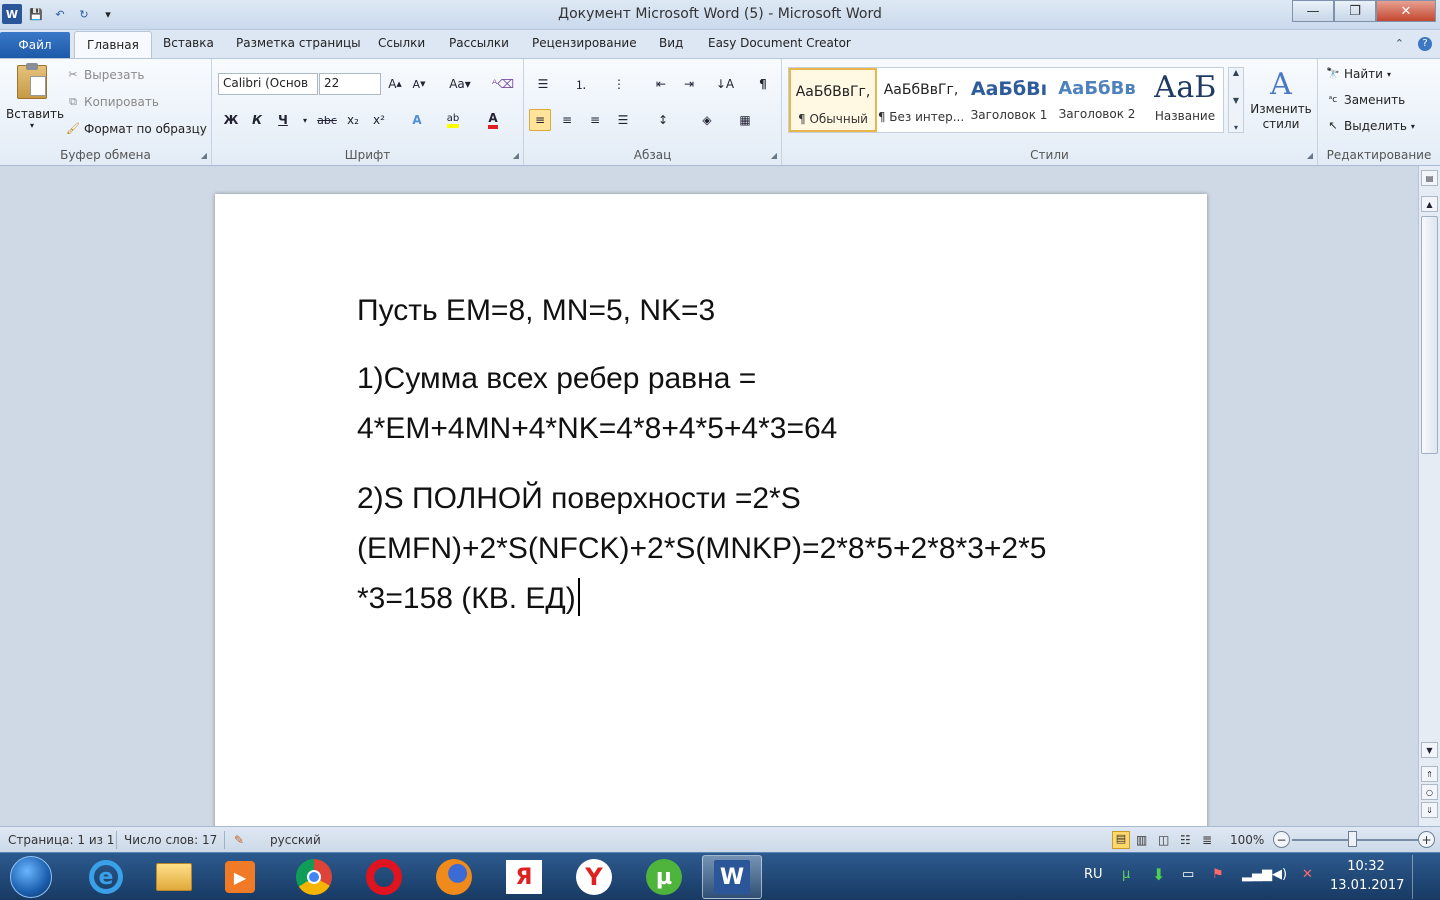 The height and width of the screenshot is (900, 1440). I want to click on align-center-icon: ≡, so click(567, 120).